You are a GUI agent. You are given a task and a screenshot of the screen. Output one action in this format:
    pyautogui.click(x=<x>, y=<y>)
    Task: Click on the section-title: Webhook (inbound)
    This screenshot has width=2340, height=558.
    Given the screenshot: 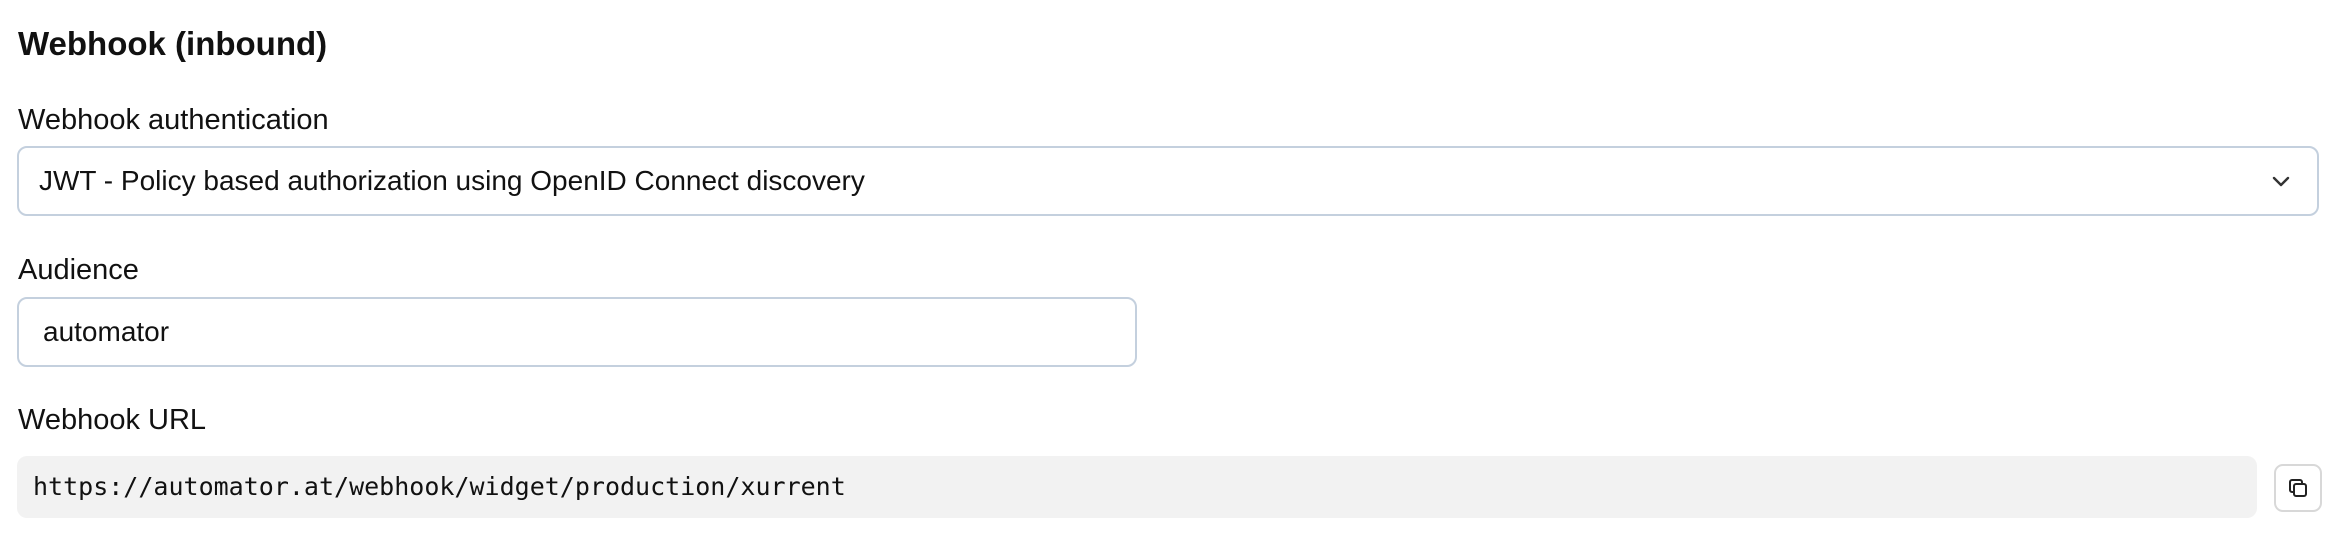 What is the action you would take?
    pyautogui.click(x=173, y=43)
    